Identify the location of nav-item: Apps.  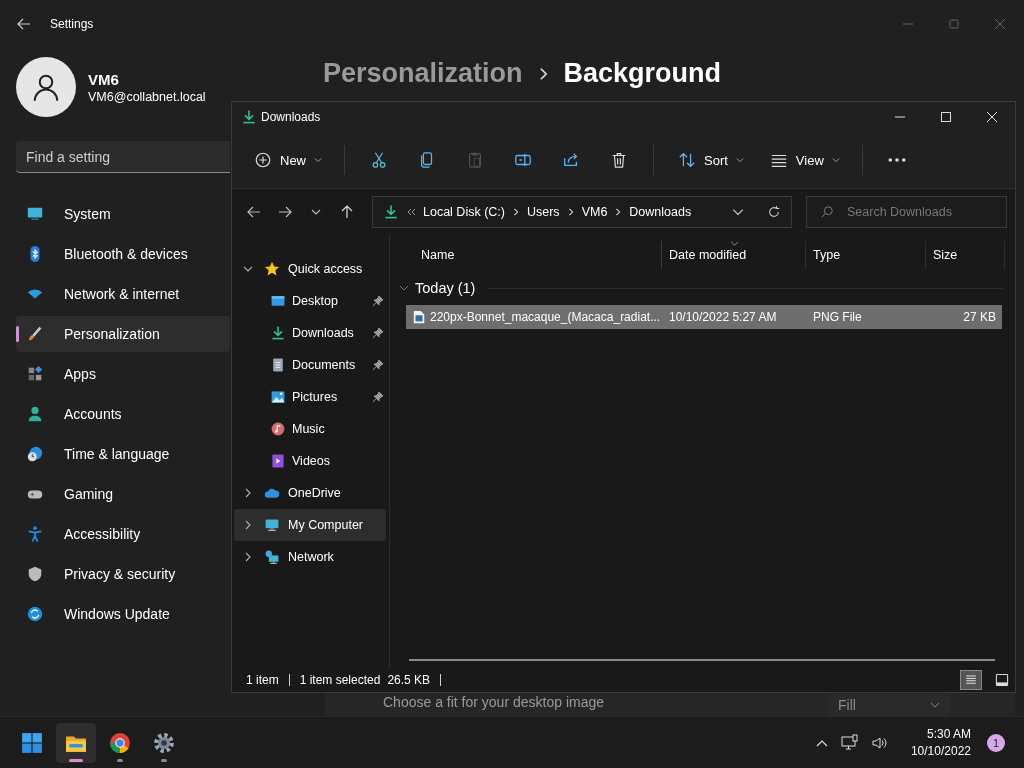
(123, 374).